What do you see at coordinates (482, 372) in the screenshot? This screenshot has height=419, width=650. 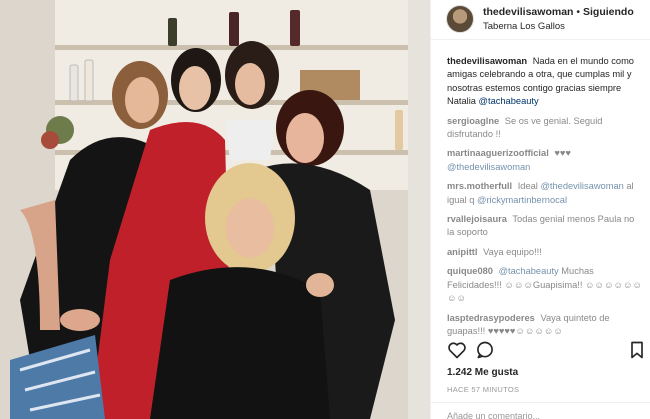 I see `likes-count: 1.242 Me gusta` at bounding box center [482, 372].